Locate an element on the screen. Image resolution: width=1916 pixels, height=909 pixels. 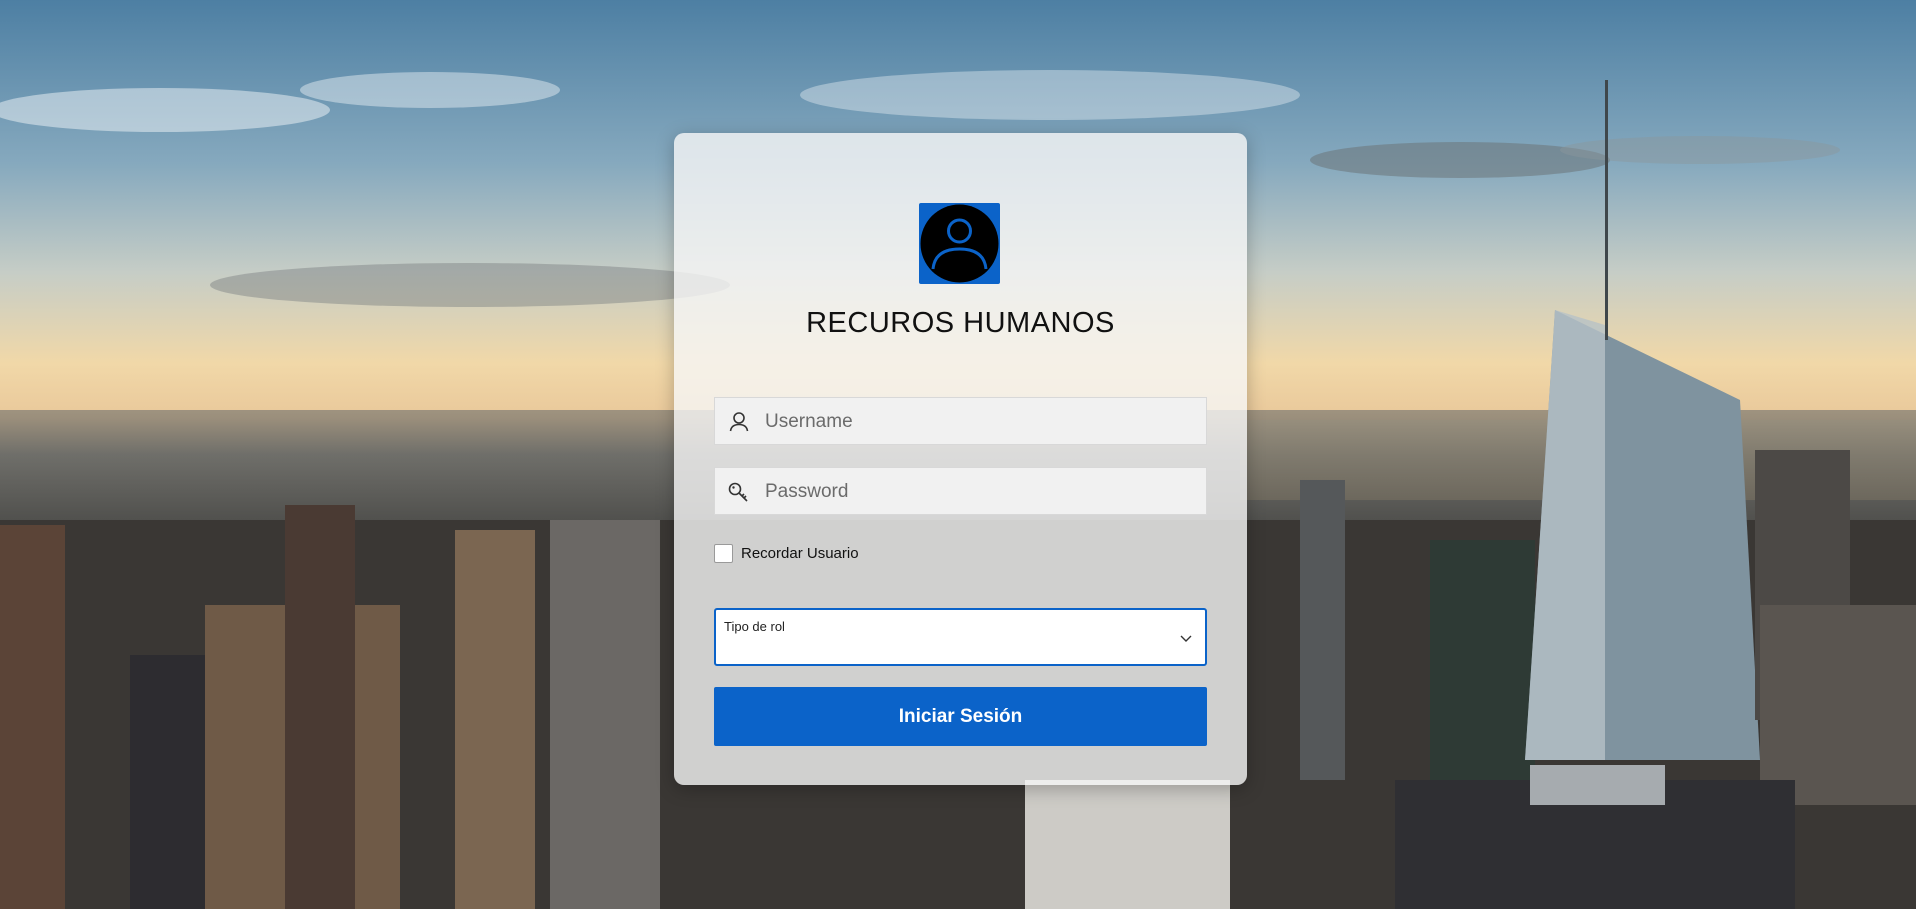
user-icon is located at coordinates (739, 422).